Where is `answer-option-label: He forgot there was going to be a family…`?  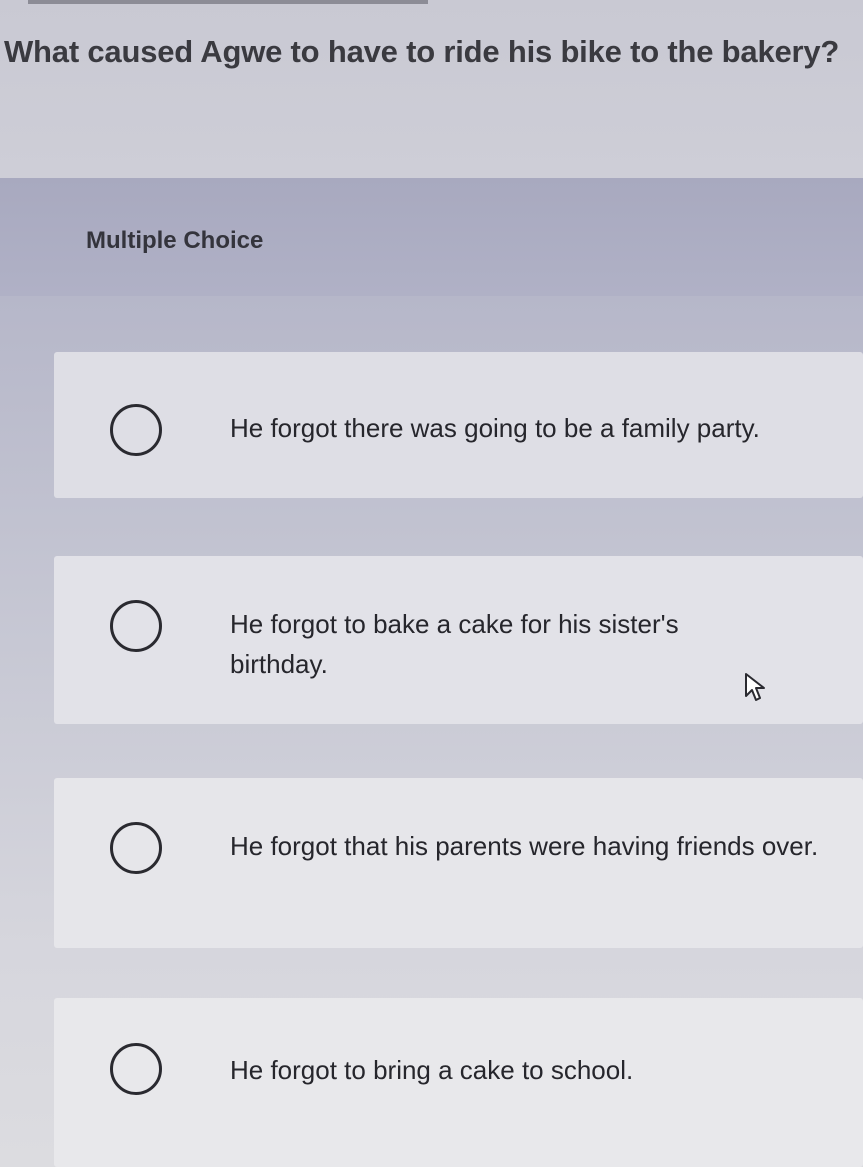 answer-option-label: He forgot there was going to be a family… is located at coordinates (495, 428).